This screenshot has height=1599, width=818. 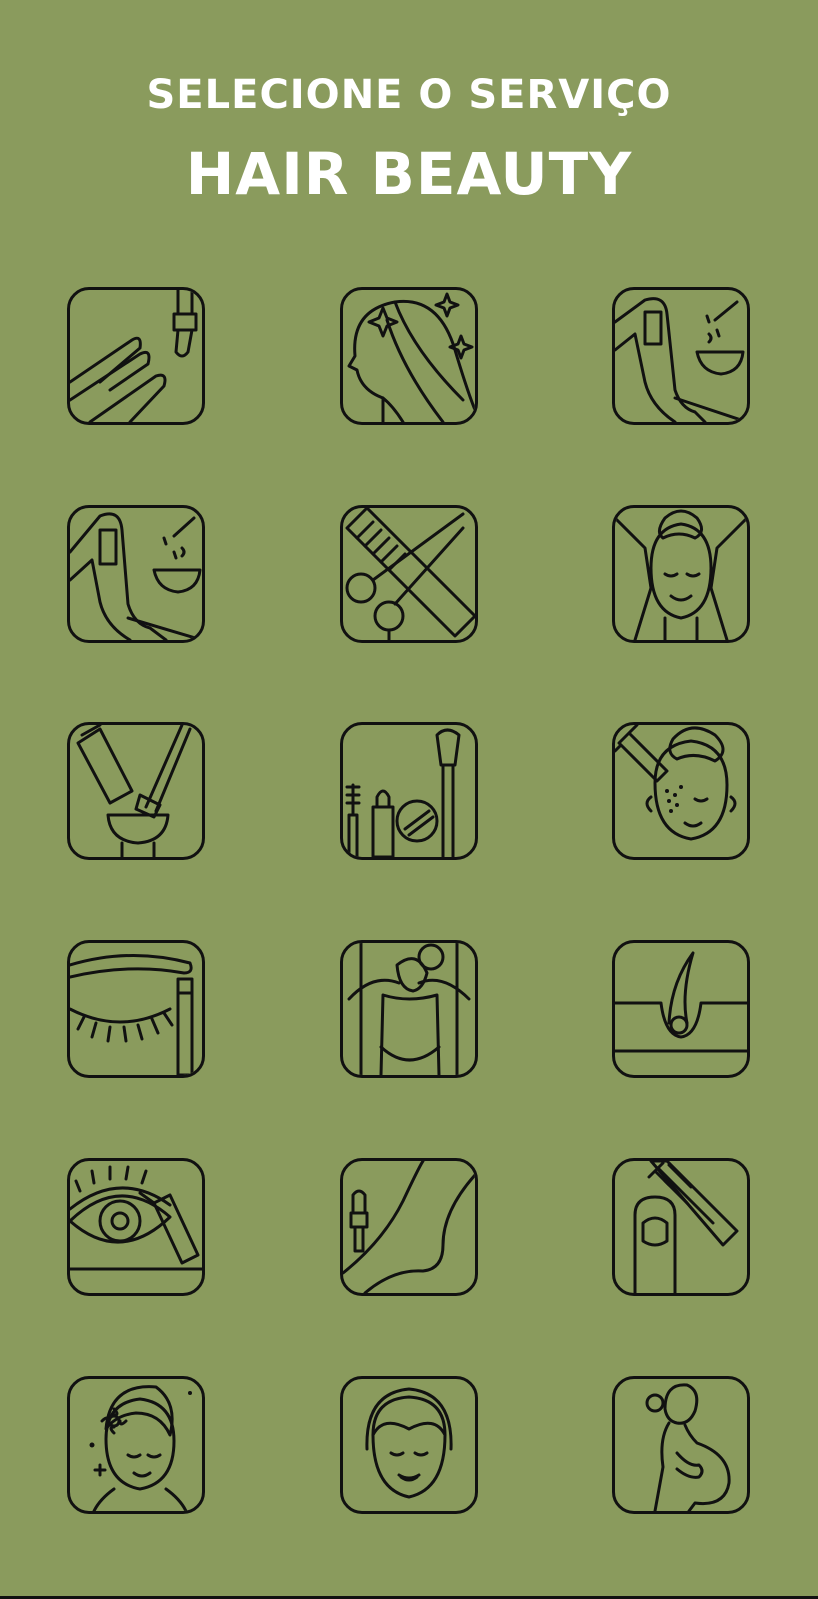 I want to click on service-button-manicure, so click(x=681, y=1227).